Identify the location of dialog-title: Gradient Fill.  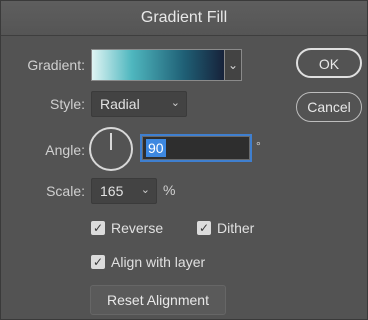
(184, 17).